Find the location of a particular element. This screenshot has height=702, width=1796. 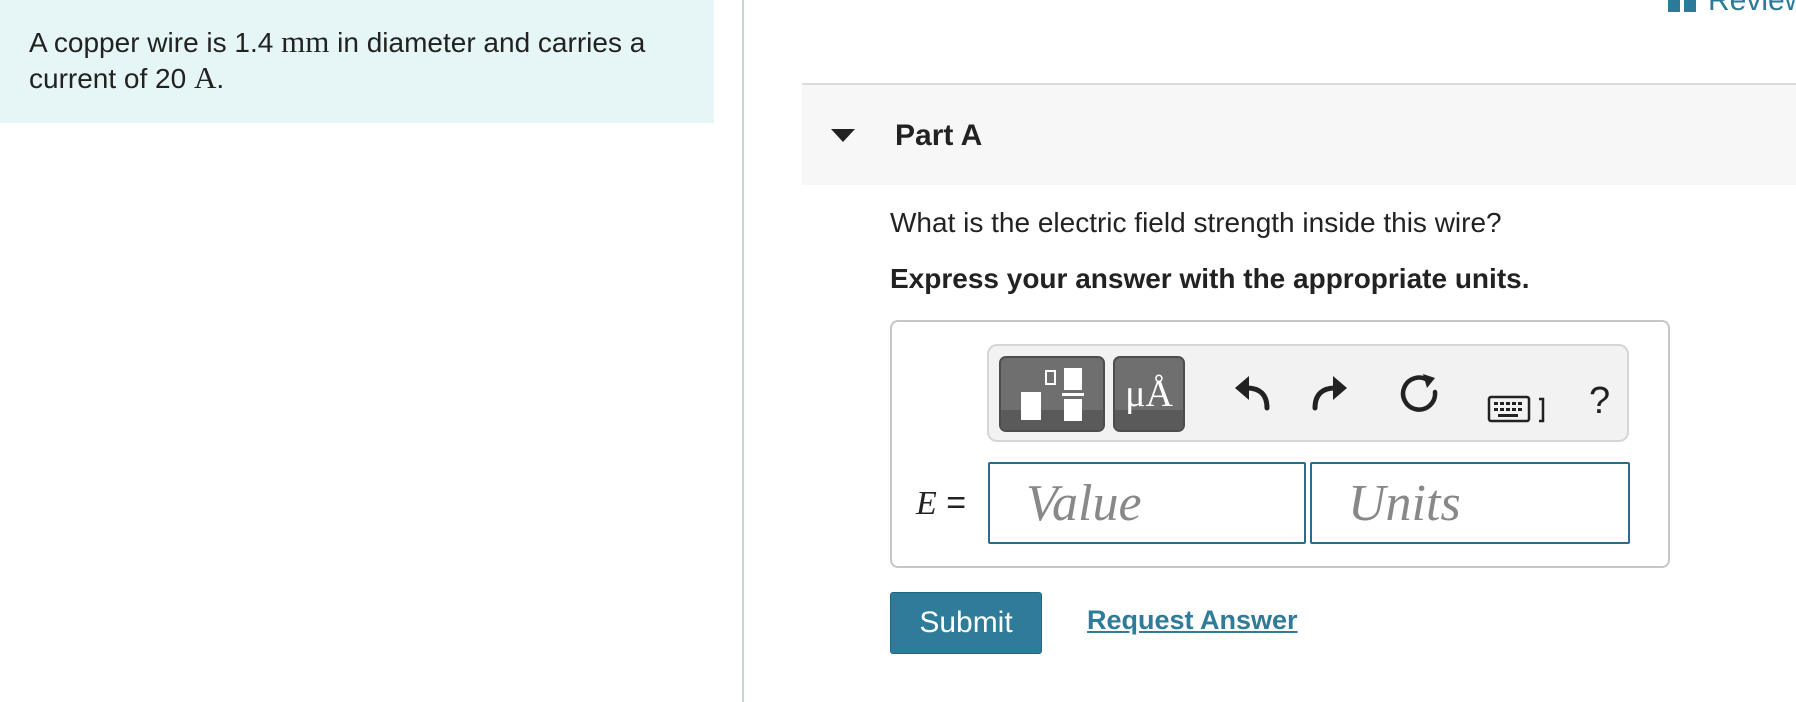

unit-mm: mm is located at coordinates (305, 41).